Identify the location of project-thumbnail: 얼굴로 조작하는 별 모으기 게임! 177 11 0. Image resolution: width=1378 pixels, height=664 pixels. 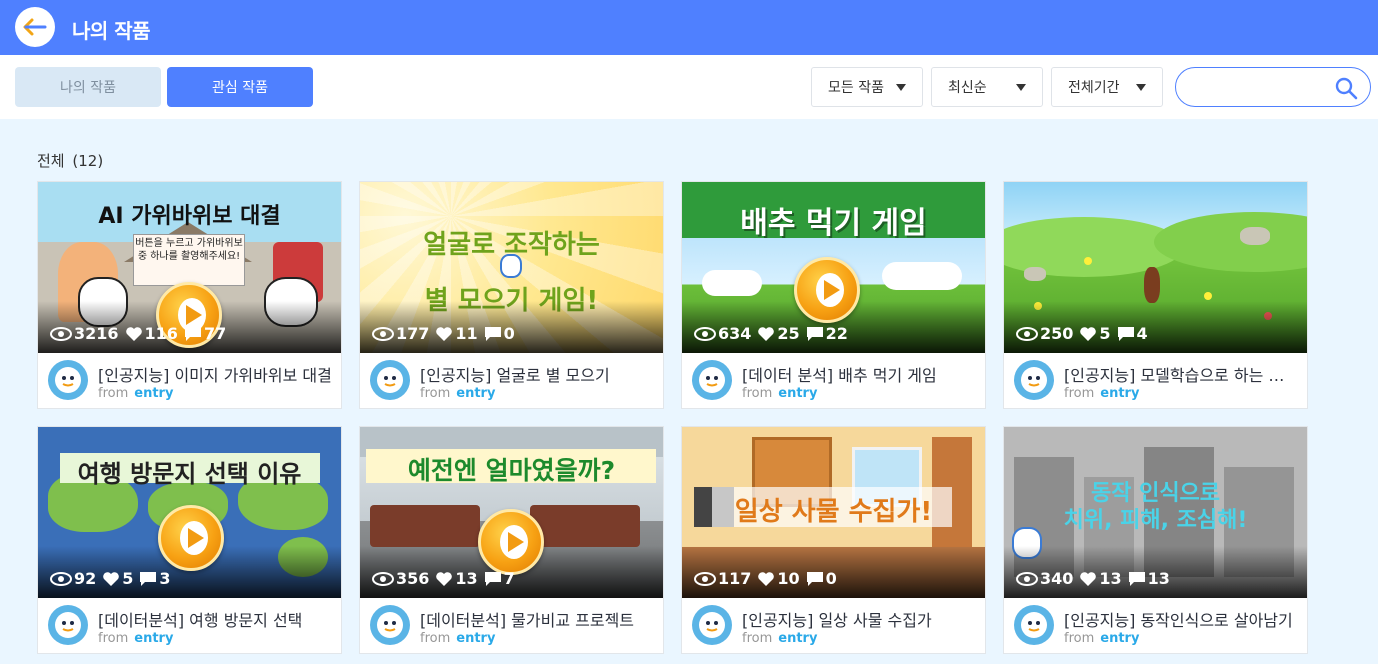
(511, 267).